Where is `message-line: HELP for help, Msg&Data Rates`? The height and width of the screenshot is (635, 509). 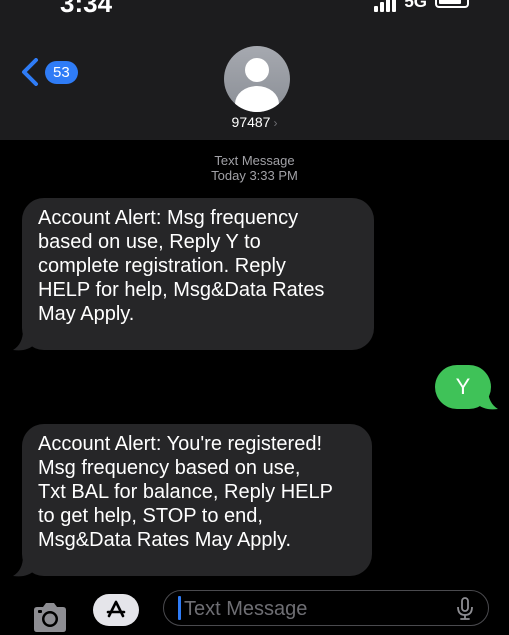 message-line: HELP for help, Msg&Data Rates is located at coordinates (181, 290).